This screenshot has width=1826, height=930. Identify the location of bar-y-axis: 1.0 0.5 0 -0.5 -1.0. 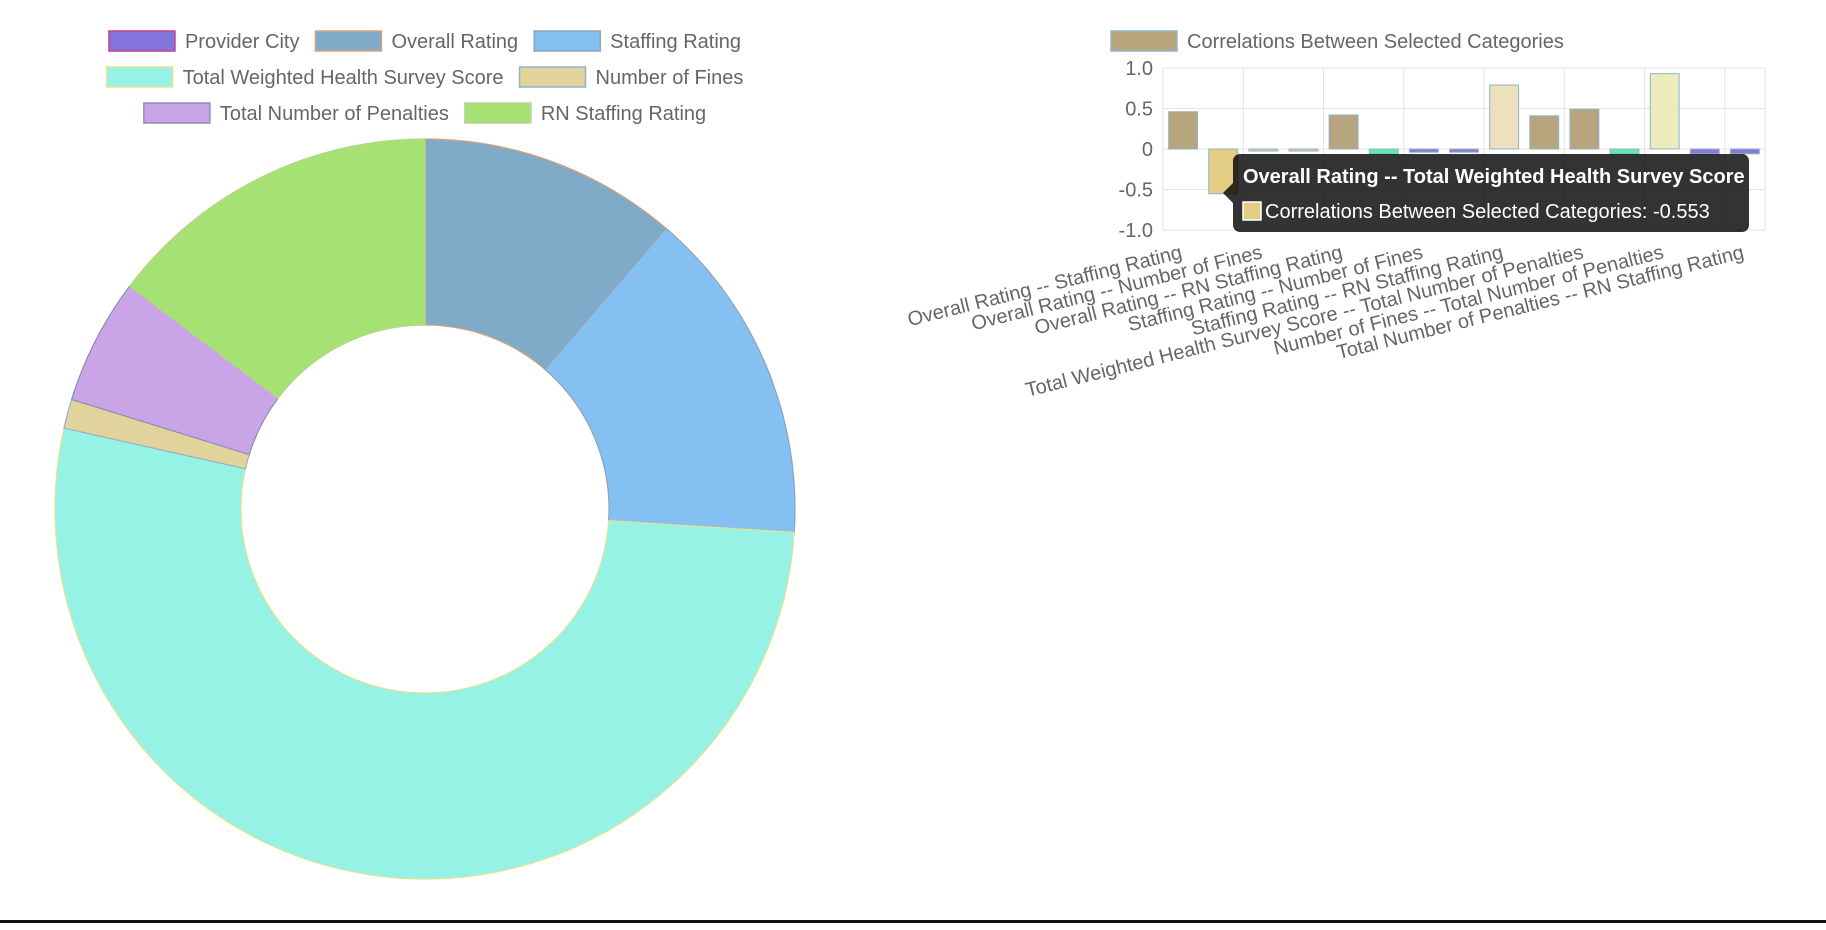
(1136, 150).